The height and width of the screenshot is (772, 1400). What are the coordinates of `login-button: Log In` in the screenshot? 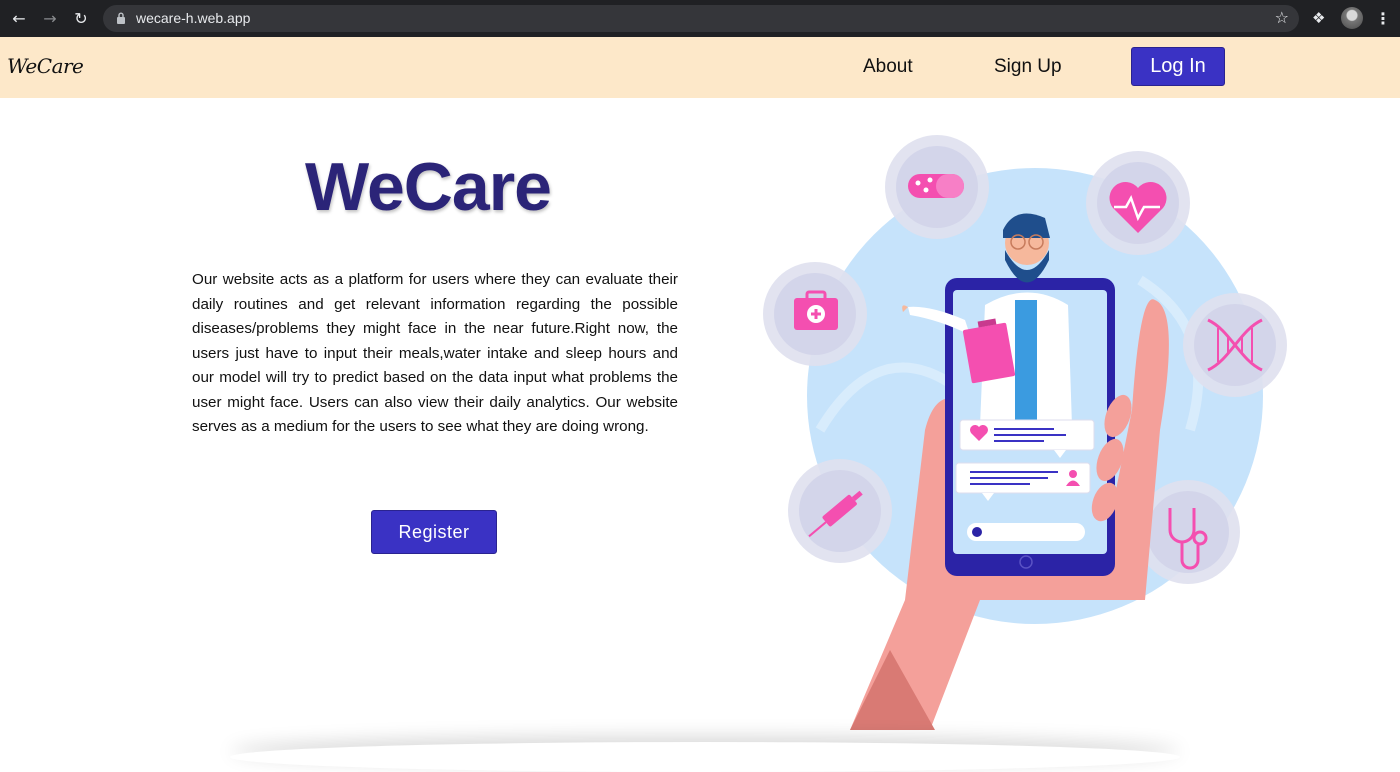 It's located at (1178, 66).